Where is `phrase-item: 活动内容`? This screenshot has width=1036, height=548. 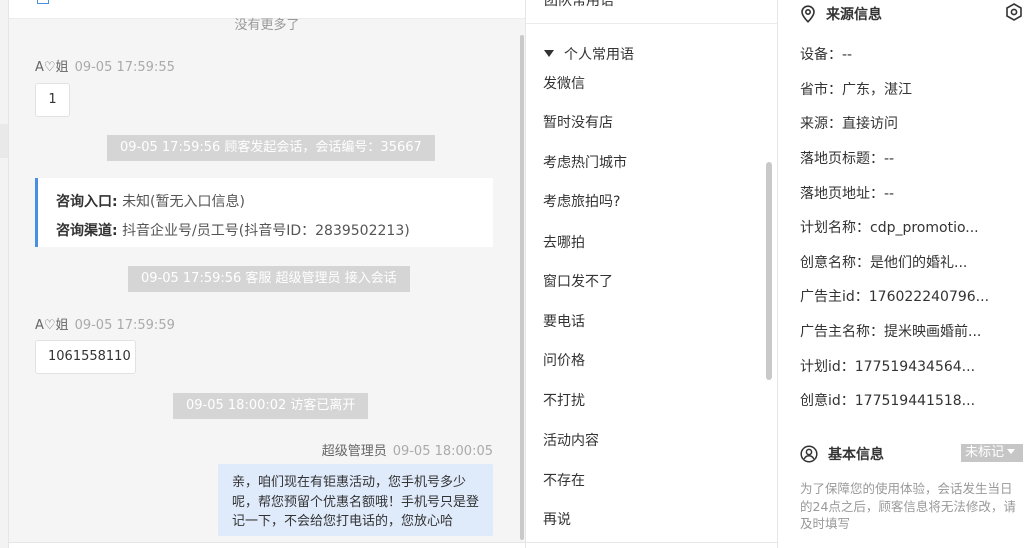 phrase-item: 活动内容 is located at coordinates (571, 440).